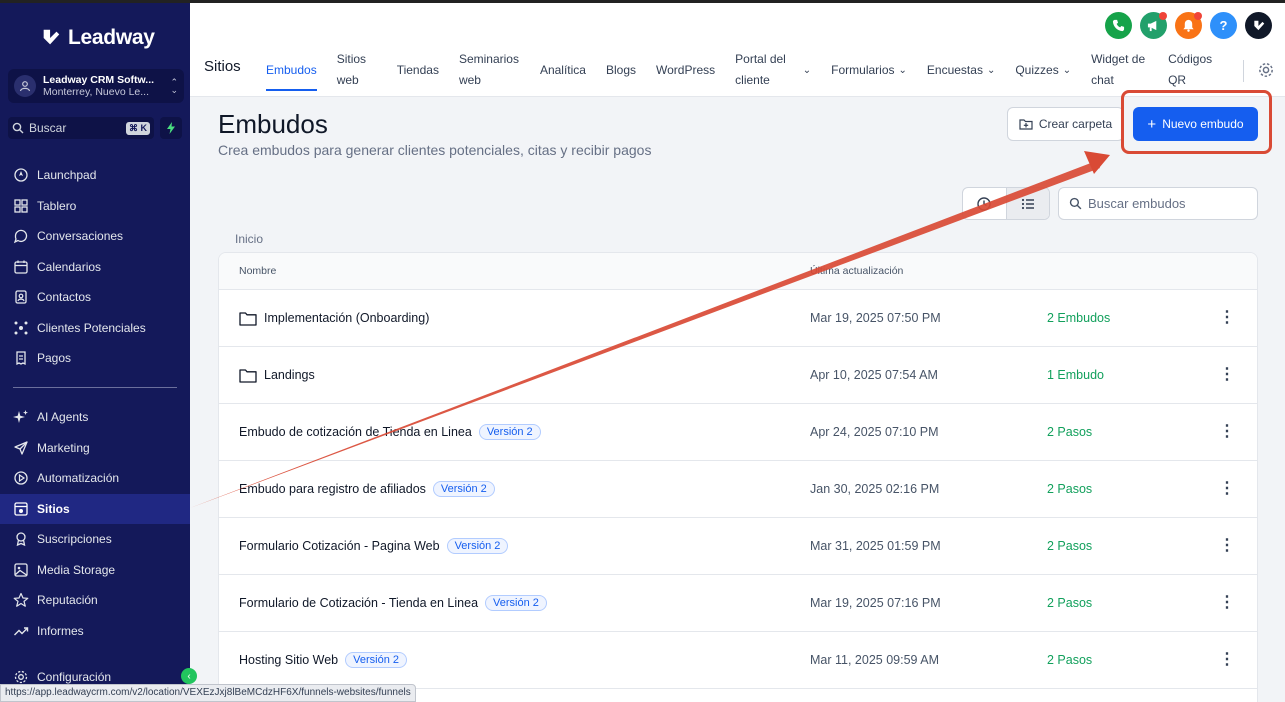 This screenshot has width=1285, height=702. I want to click on chevron-updown-icon: ⌃ ⌄, so click(174, 86).